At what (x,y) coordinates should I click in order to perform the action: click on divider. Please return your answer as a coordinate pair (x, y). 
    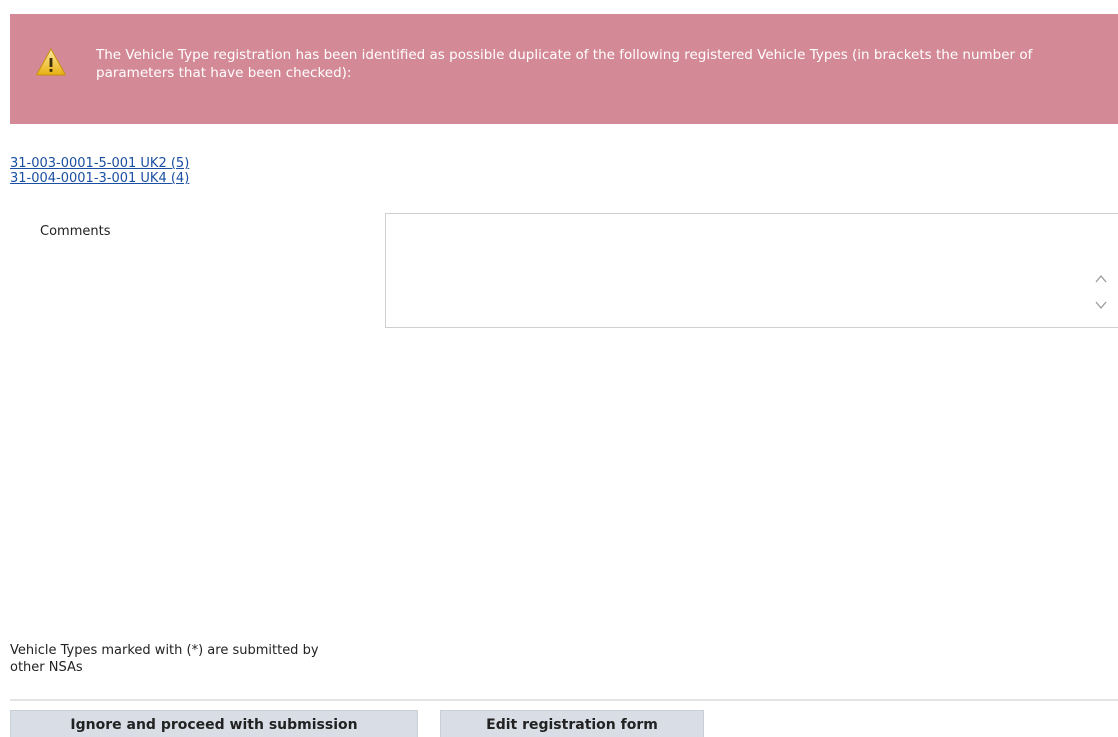
    Looking at the image, I should click on (564, 700).